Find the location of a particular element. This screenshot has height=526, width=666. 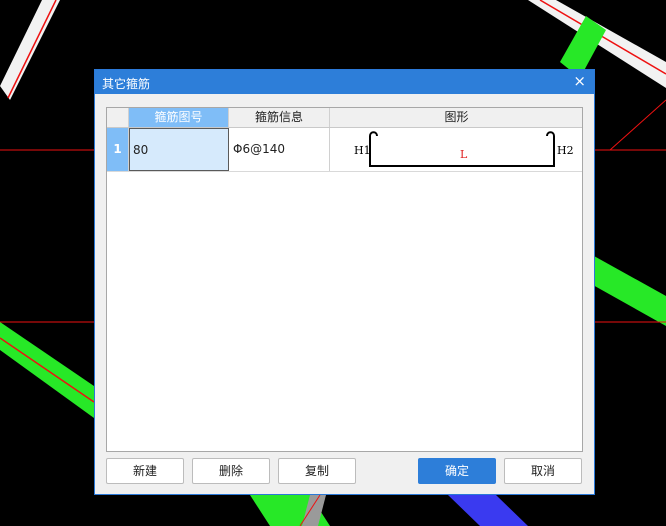

stirrup-info-cell: Φ6@140 is located at coordinates (279, 149).